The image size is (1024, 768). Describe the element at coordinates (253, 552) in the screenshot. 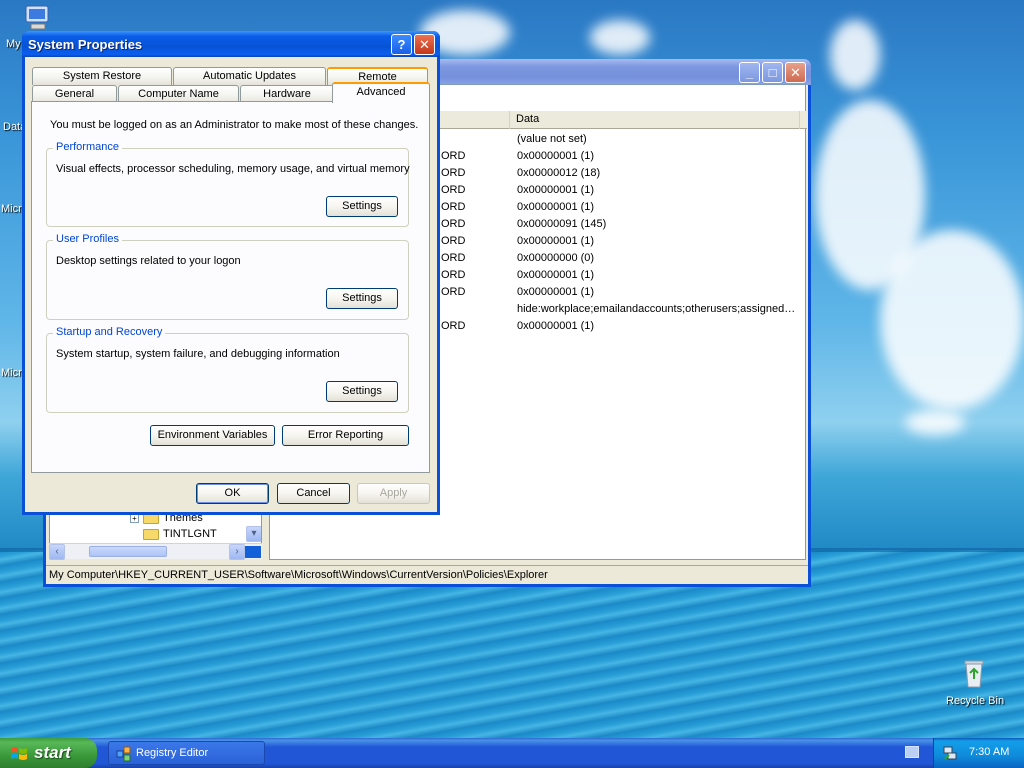

I see `scroll-corner` at that location.